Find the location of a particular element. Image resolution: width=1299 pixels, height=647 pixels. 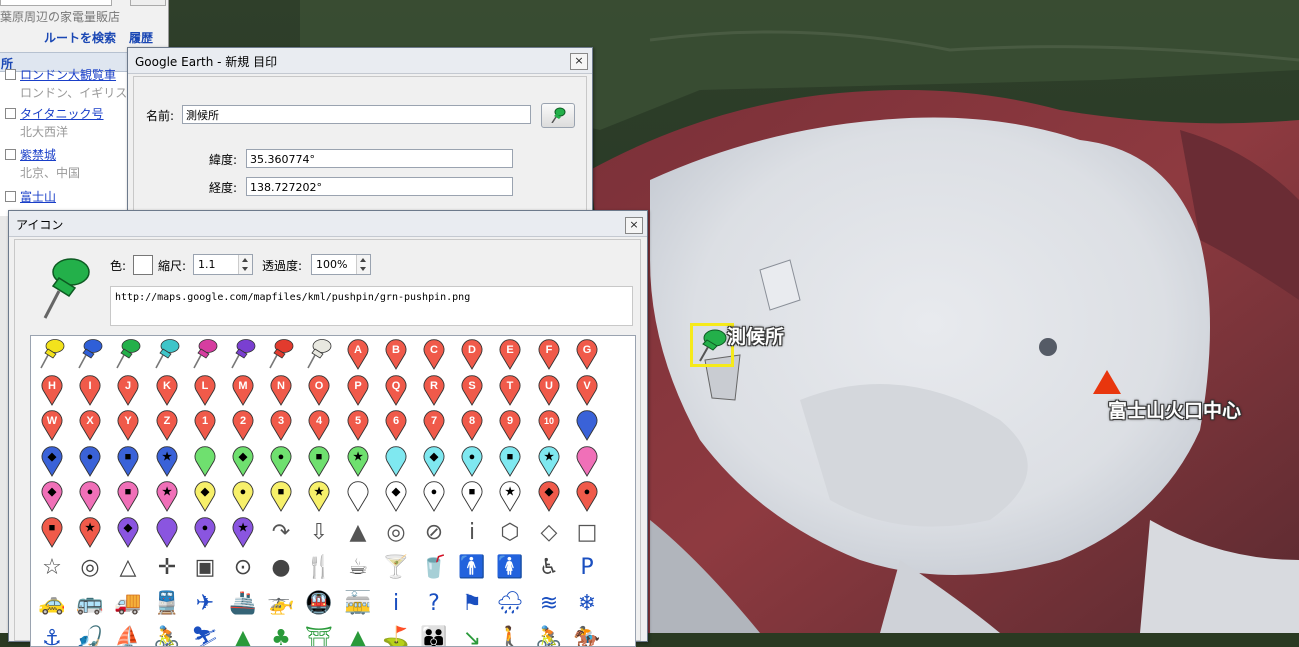

icon-option-marker: 1 is located at coordinates (205, 425).